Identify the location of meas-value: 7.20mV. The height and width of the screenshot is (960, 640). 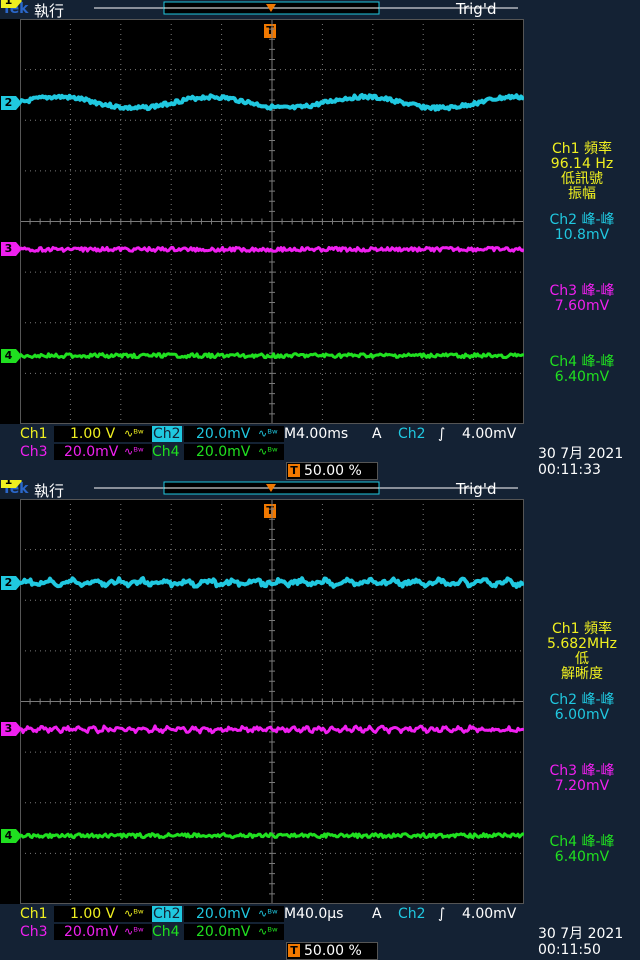
(582, 786).